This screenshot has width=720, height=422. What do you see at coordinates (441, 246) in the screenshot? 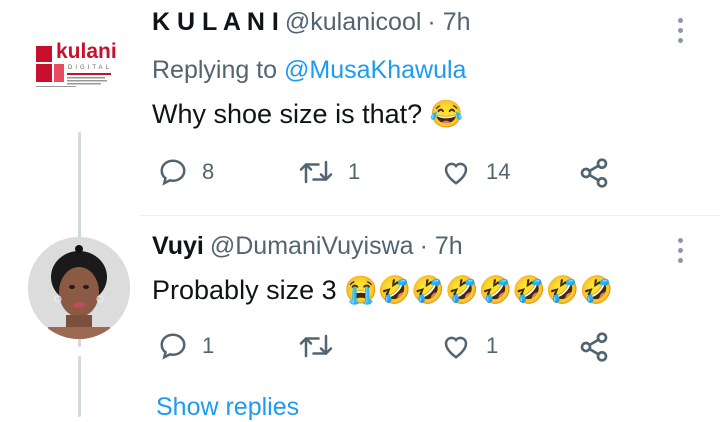
I see `tweet2-time: · 7h` at bounding box center [441, 246].